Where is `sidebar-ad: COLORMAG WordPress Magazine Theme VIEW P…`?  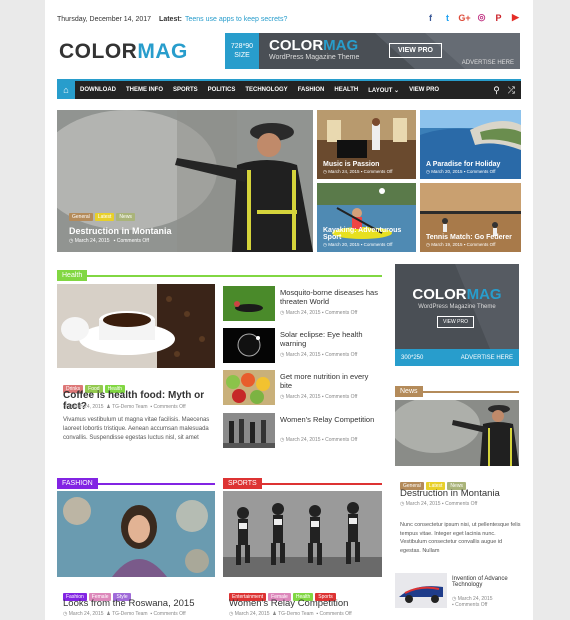
sidebar-ad: COLORMAG WordPress Magazine Theme VIEW P… is located at coordinates (457, 315).